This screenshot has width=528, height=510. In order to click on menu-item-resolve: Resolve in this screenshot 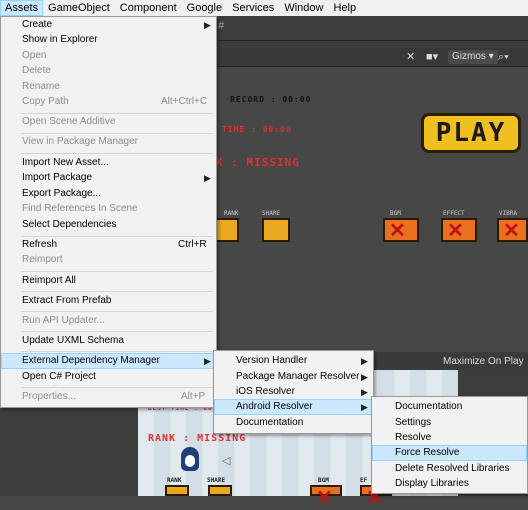, I will do `click(449, 438)`.